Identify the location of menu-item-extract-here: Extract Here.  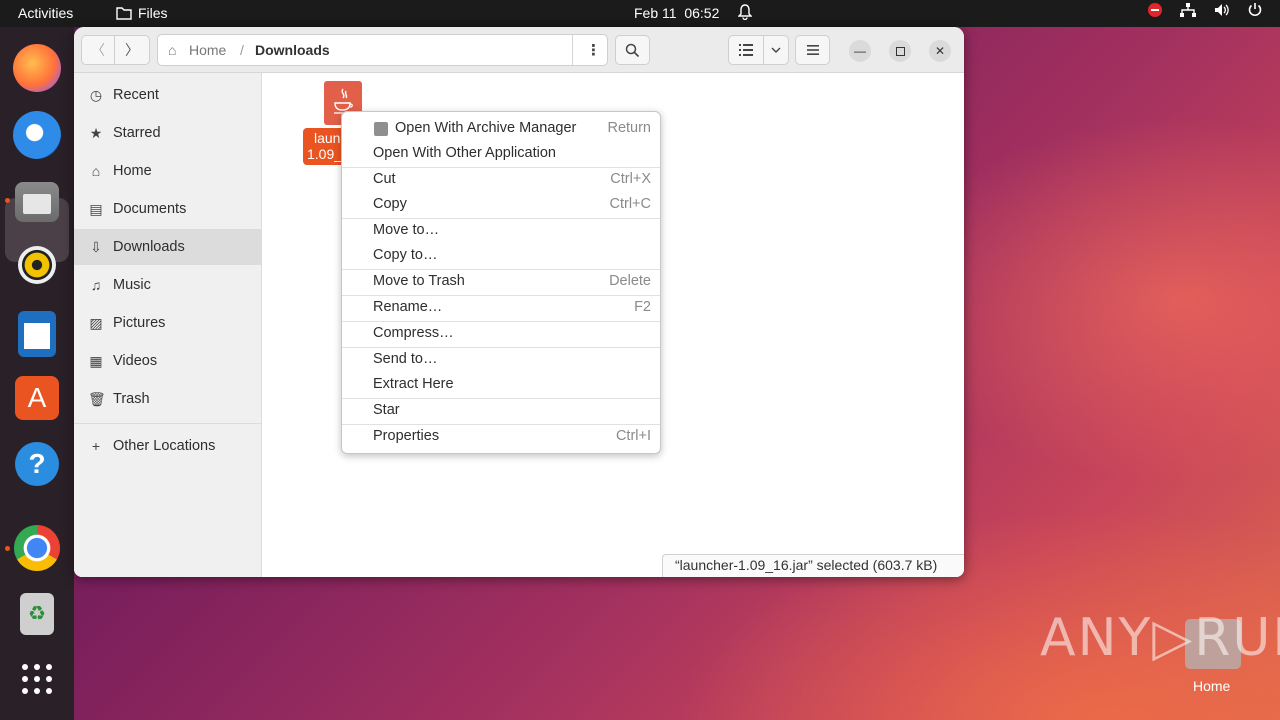
(501, 384).